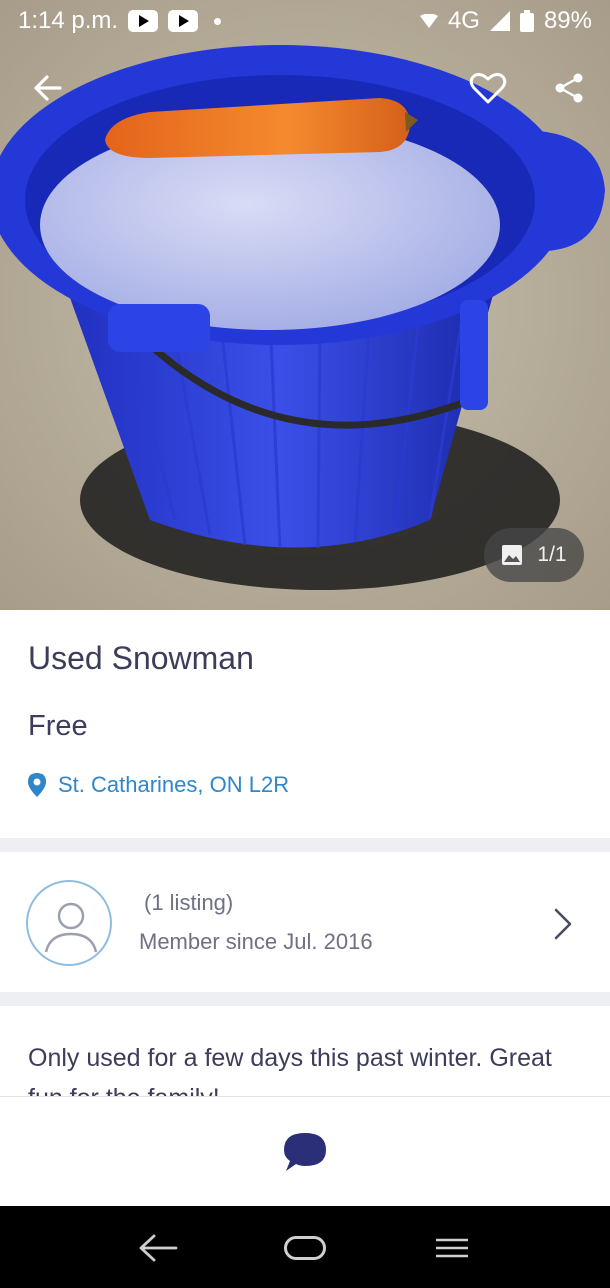 This screenshot has height=1288, width=610. I want to click on chat-bubble-icon, so click(305, 1152).